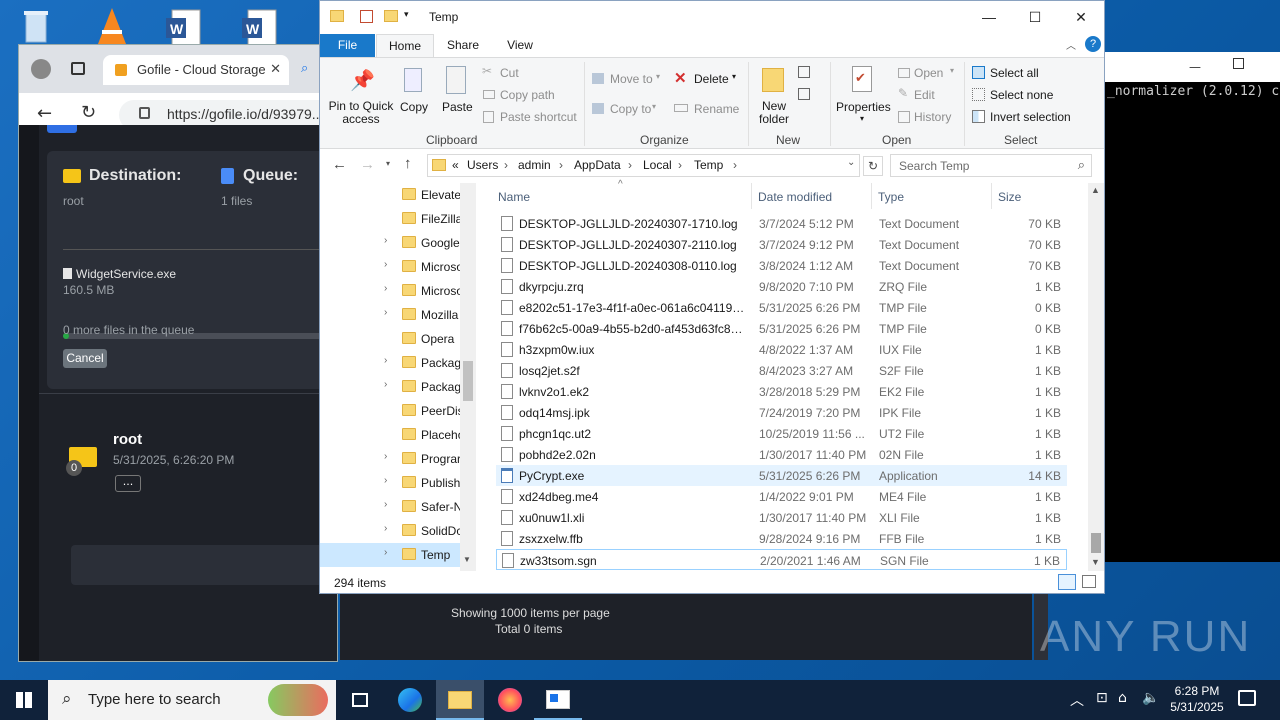 The width and height of the screenshot is (1280, 720). Describe the element at coordinates (795, 197) in the screenshot. I see `column-header-date: Date modified` at that location.